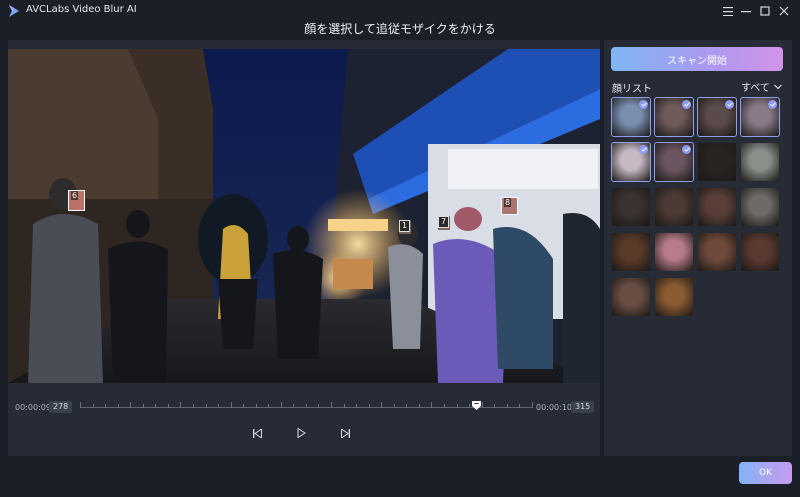 The height and width of the screenshot is (497, 800). I want to click on skip-next-icon, so click(345, 433).